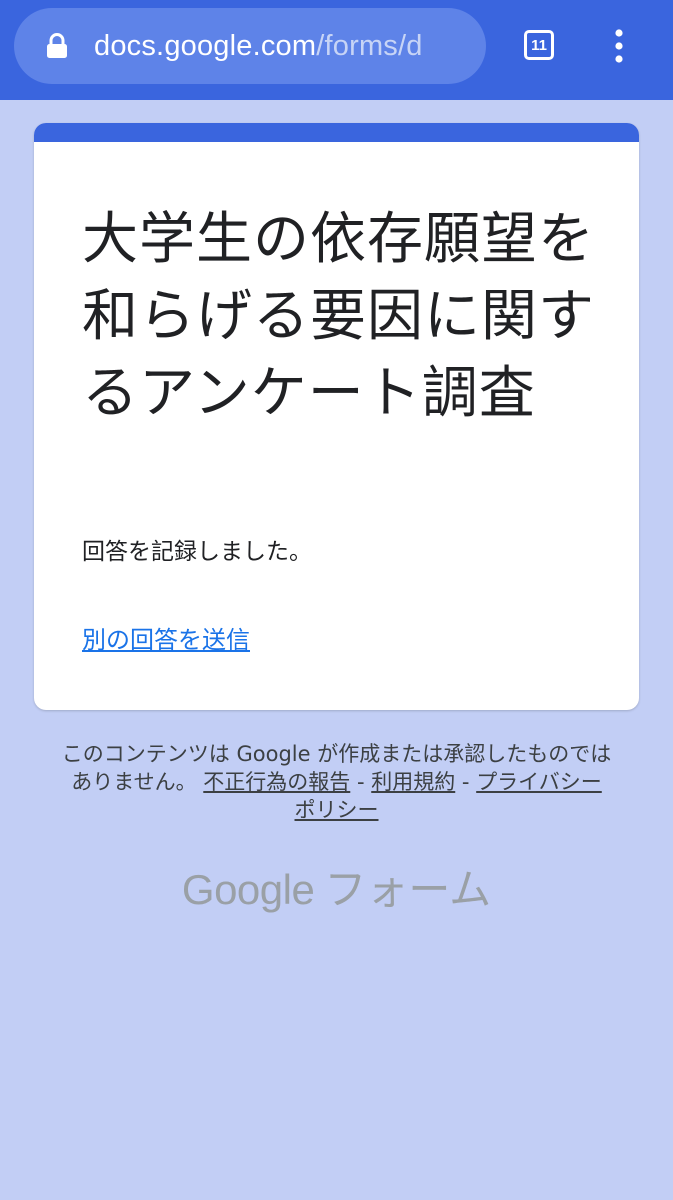  What do you see at coordinates (336, 132) in the screenshot?
I see `card-accent-bar` at bounding box center [336, 132].